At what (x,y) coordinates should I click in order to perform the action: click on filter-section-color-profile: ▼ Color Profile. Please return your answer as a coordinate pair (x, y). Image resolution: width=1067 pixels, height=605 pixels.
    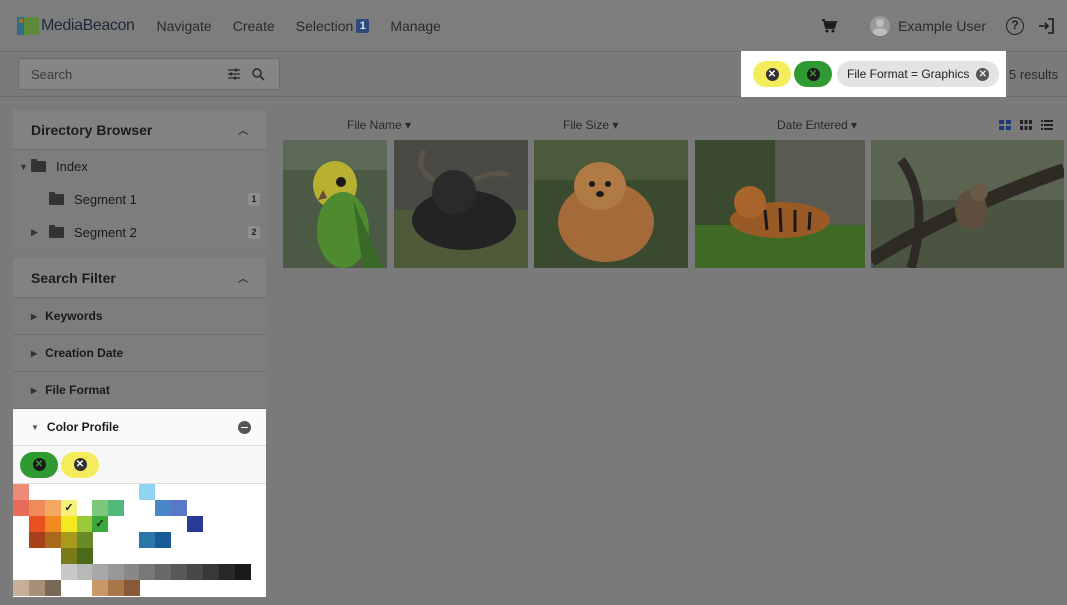
    Looking at the image, I should click on (139, 427).